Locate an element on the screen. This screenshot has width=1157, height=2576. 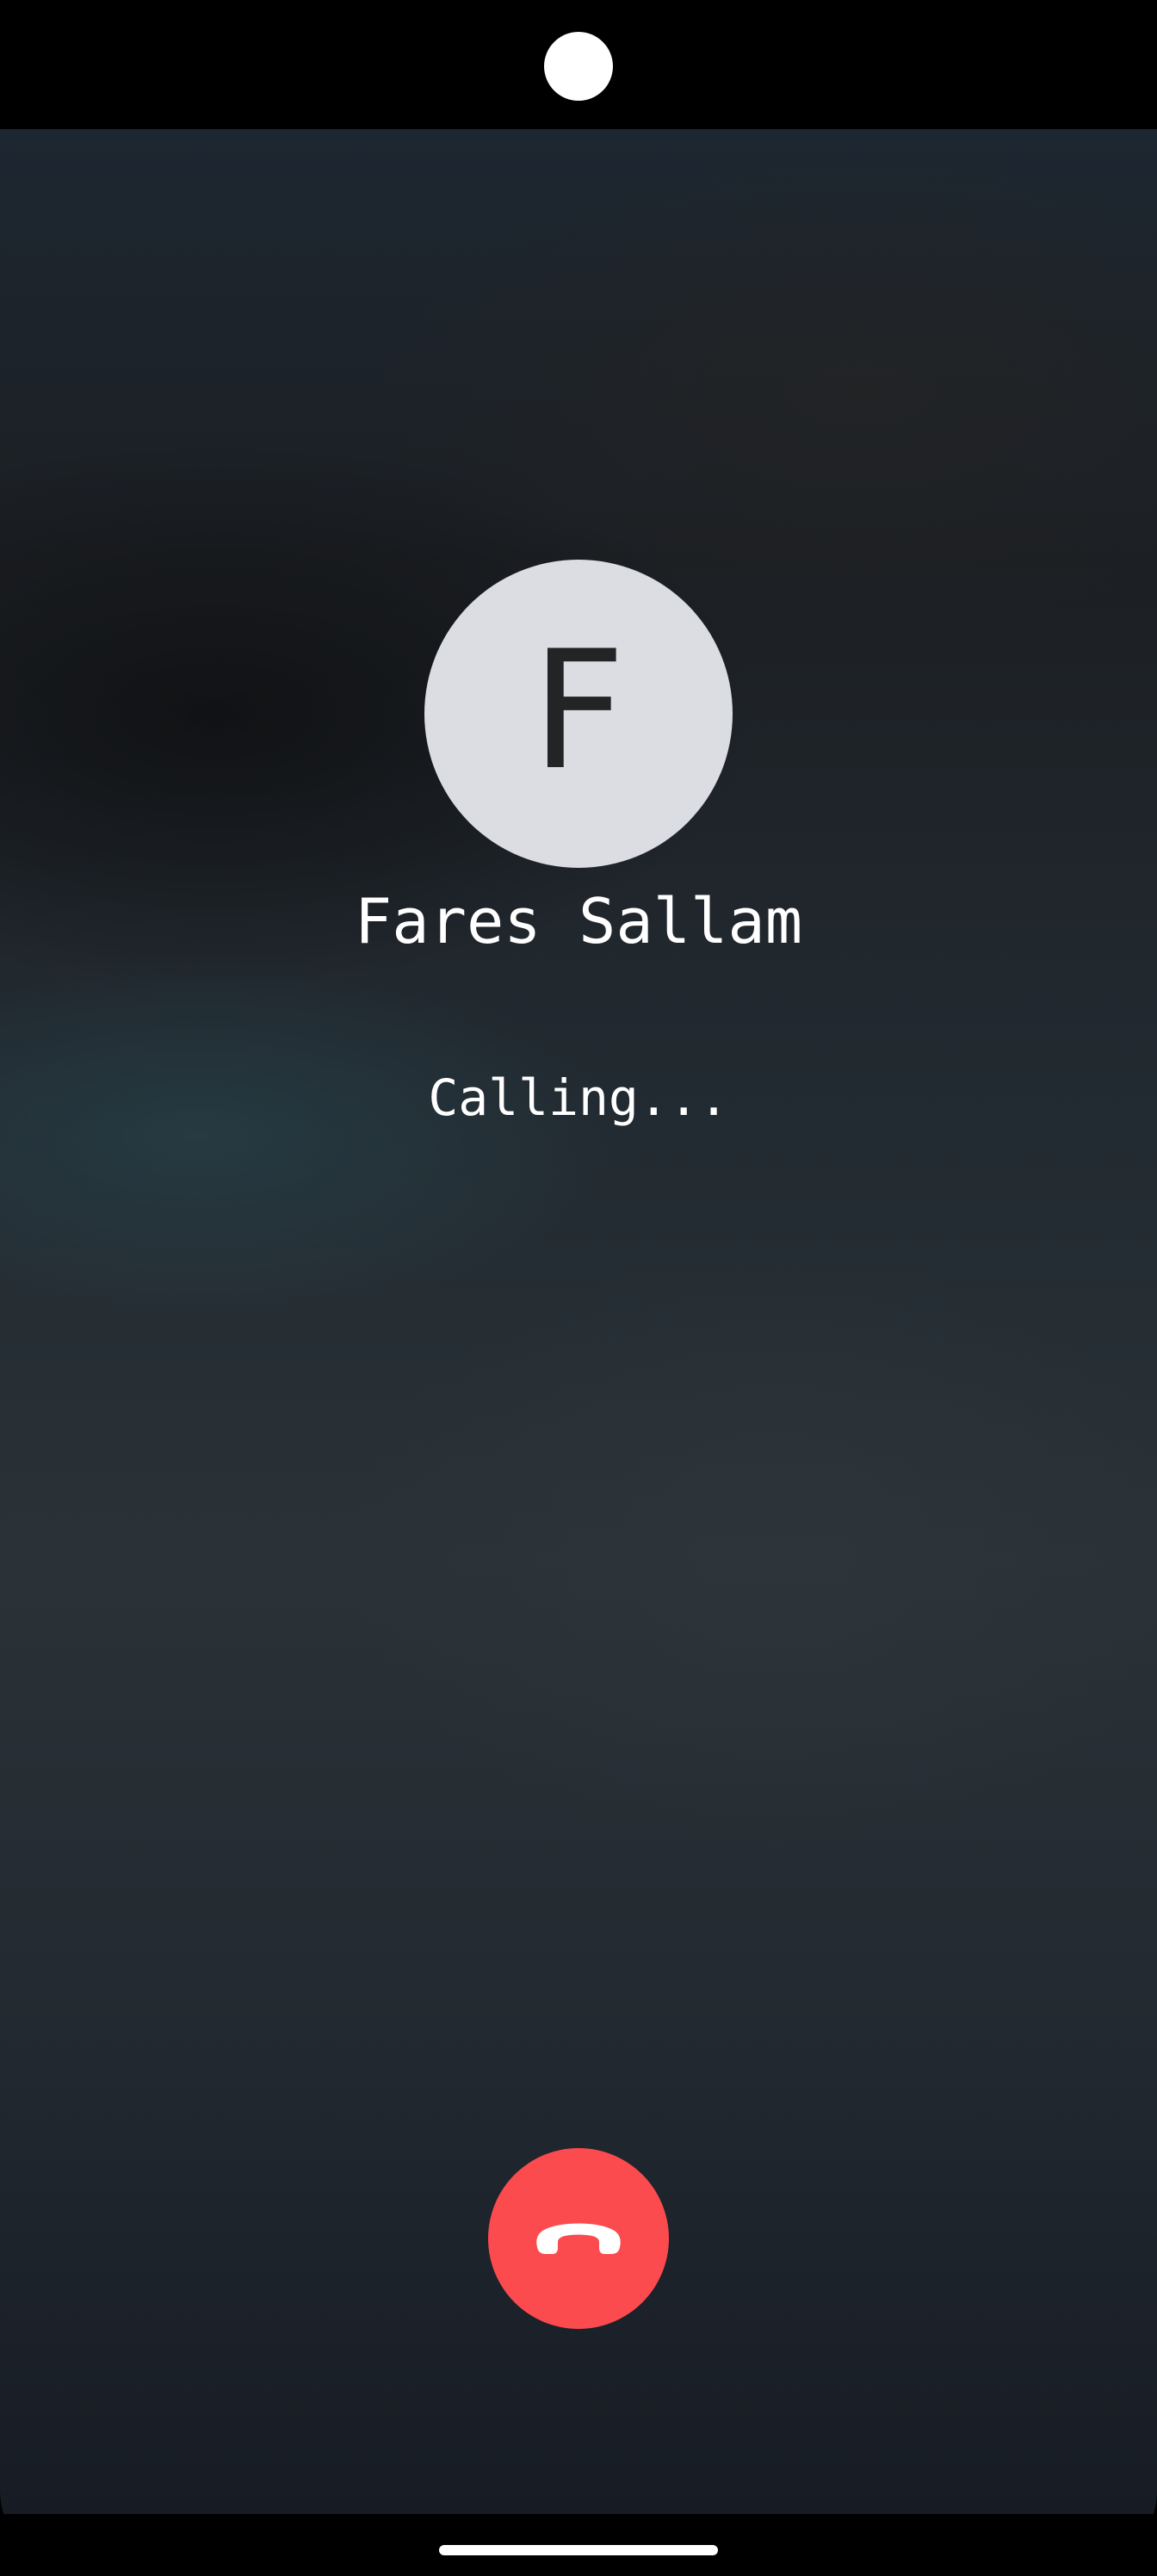
contact-name: Fares Sallam is located at coordinates (579, 921).